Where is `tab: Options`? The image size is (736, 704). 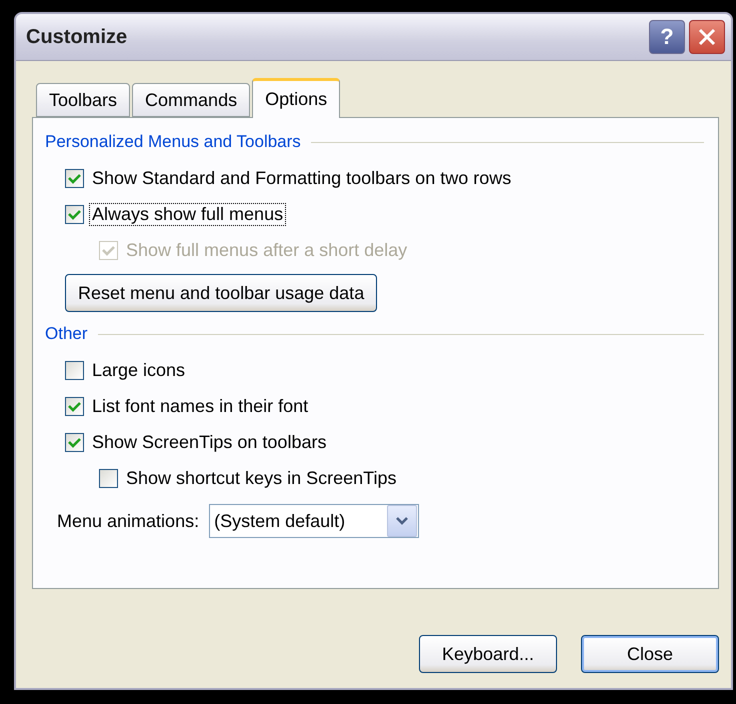
tab: Options is located at coordinates (296, 98).